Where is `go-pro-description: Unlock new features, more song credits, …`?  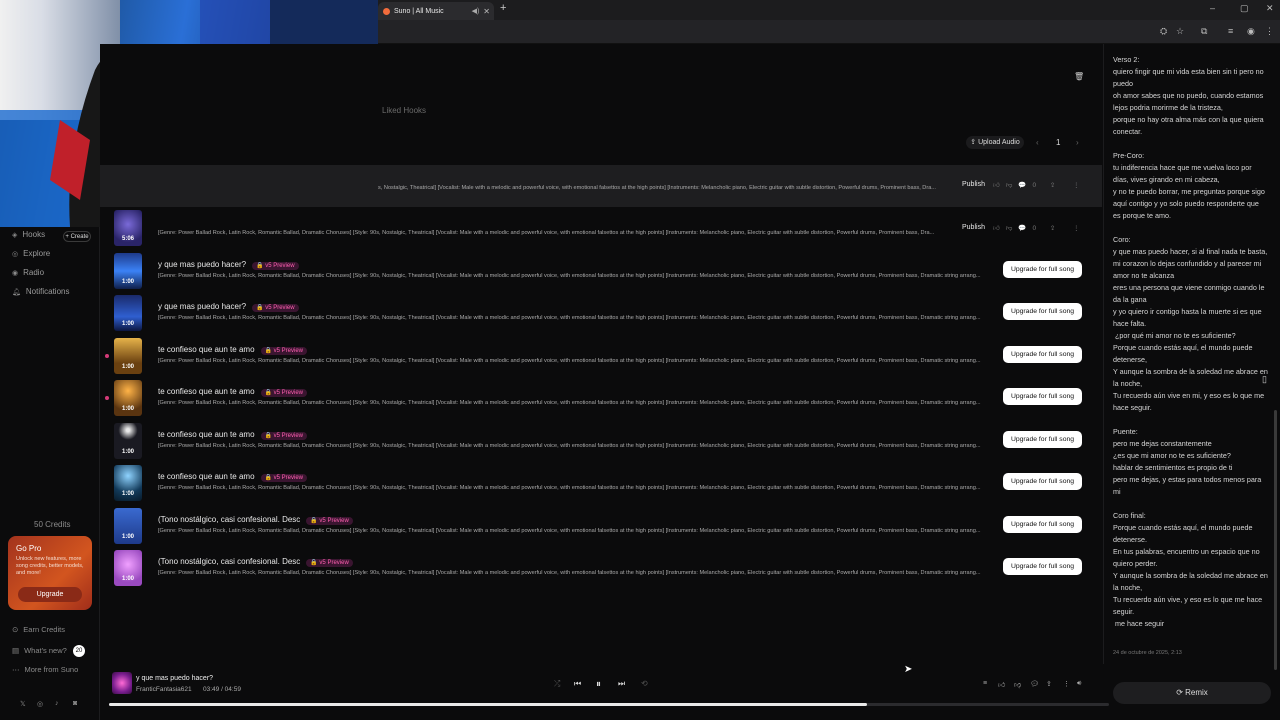 go-pro-description: Unlock new features, more song credits, … is located at coordinates (50, 566).